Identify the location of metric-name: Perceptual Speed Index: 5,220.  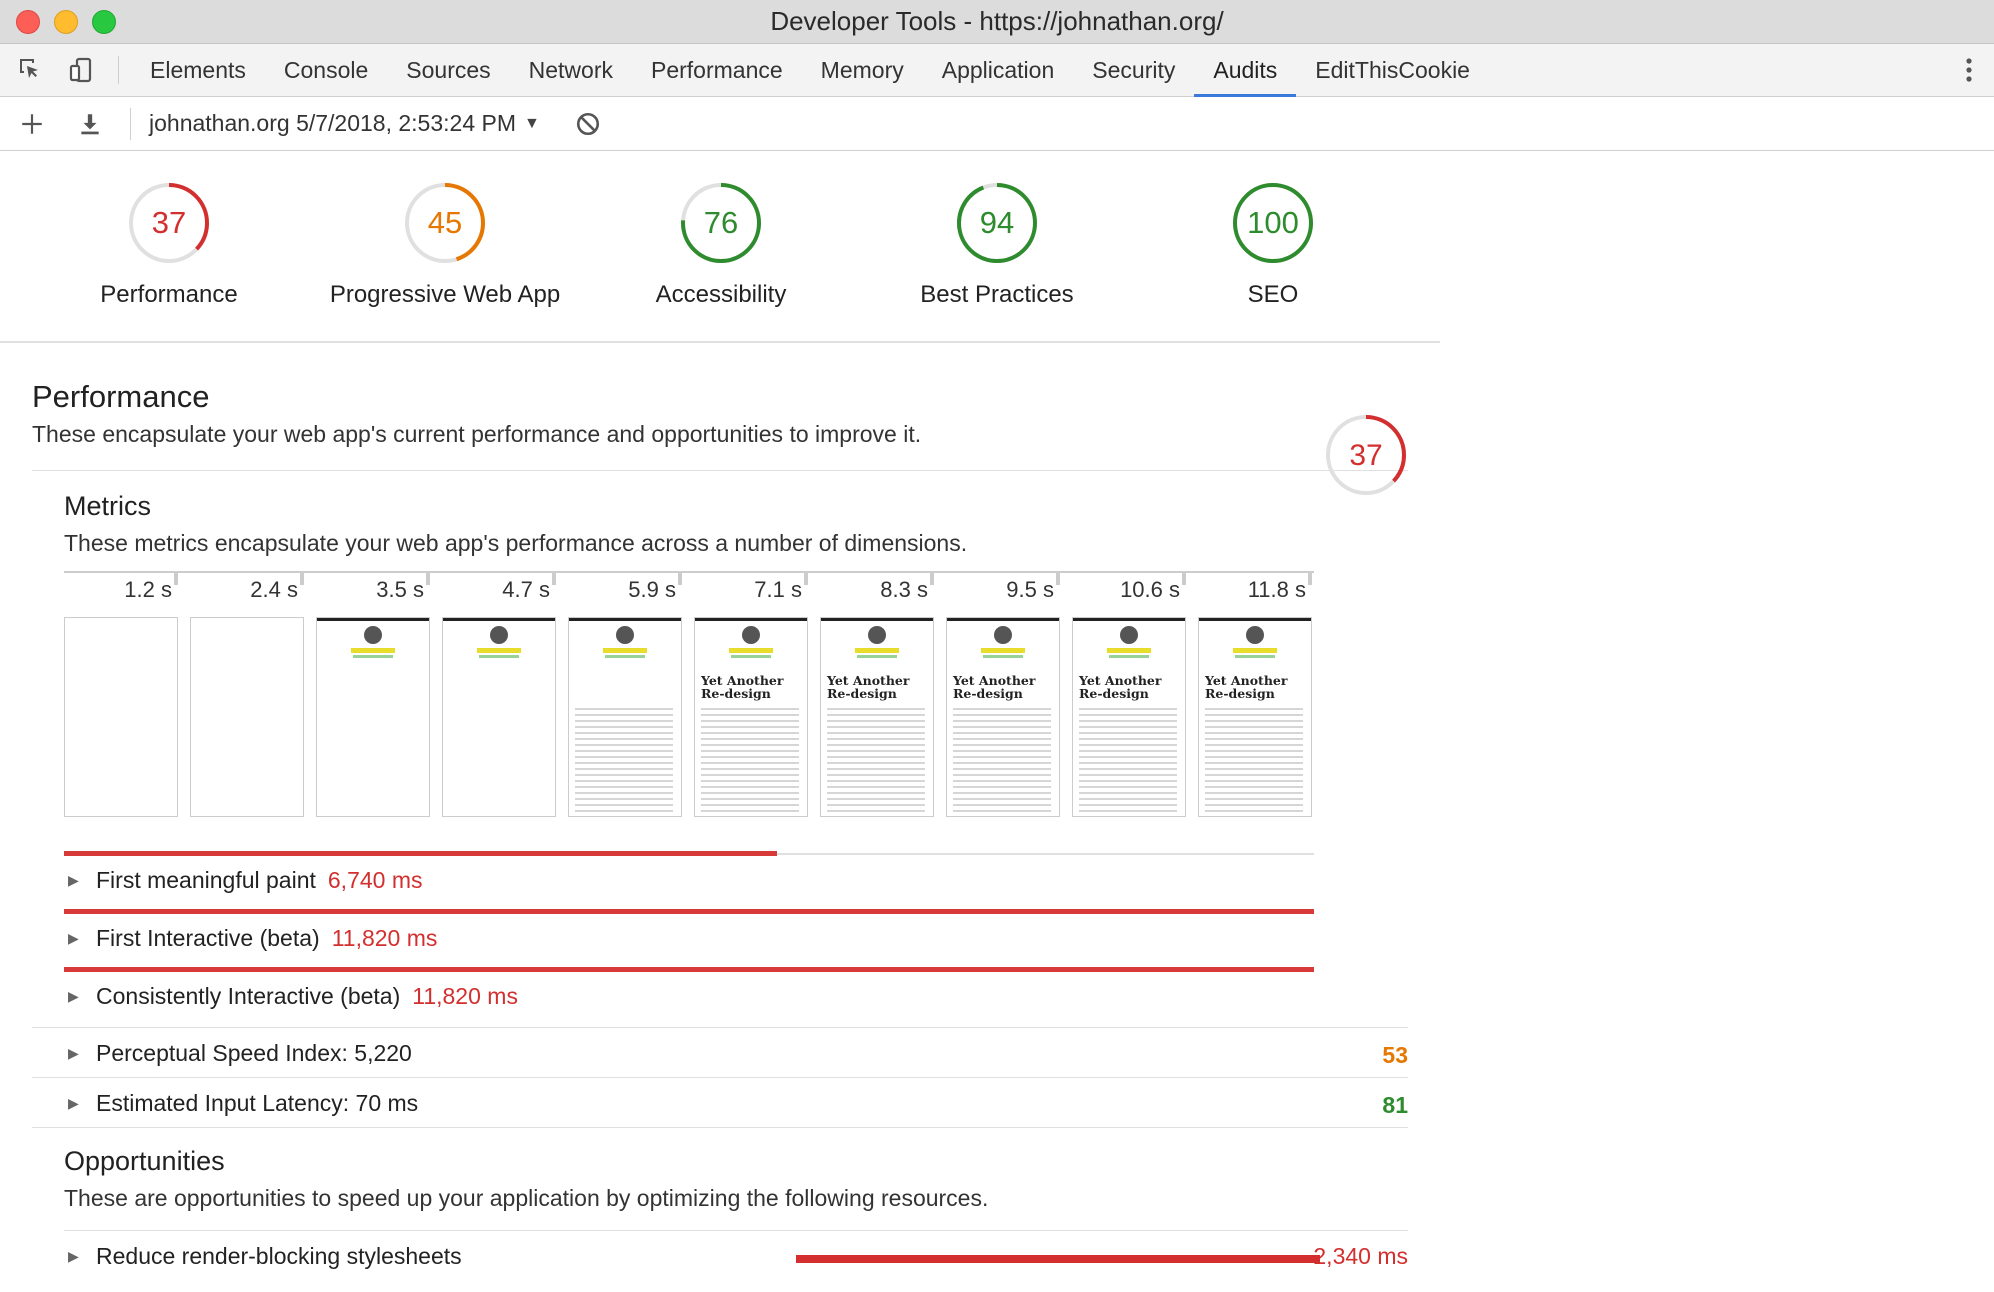
(254, 1053).